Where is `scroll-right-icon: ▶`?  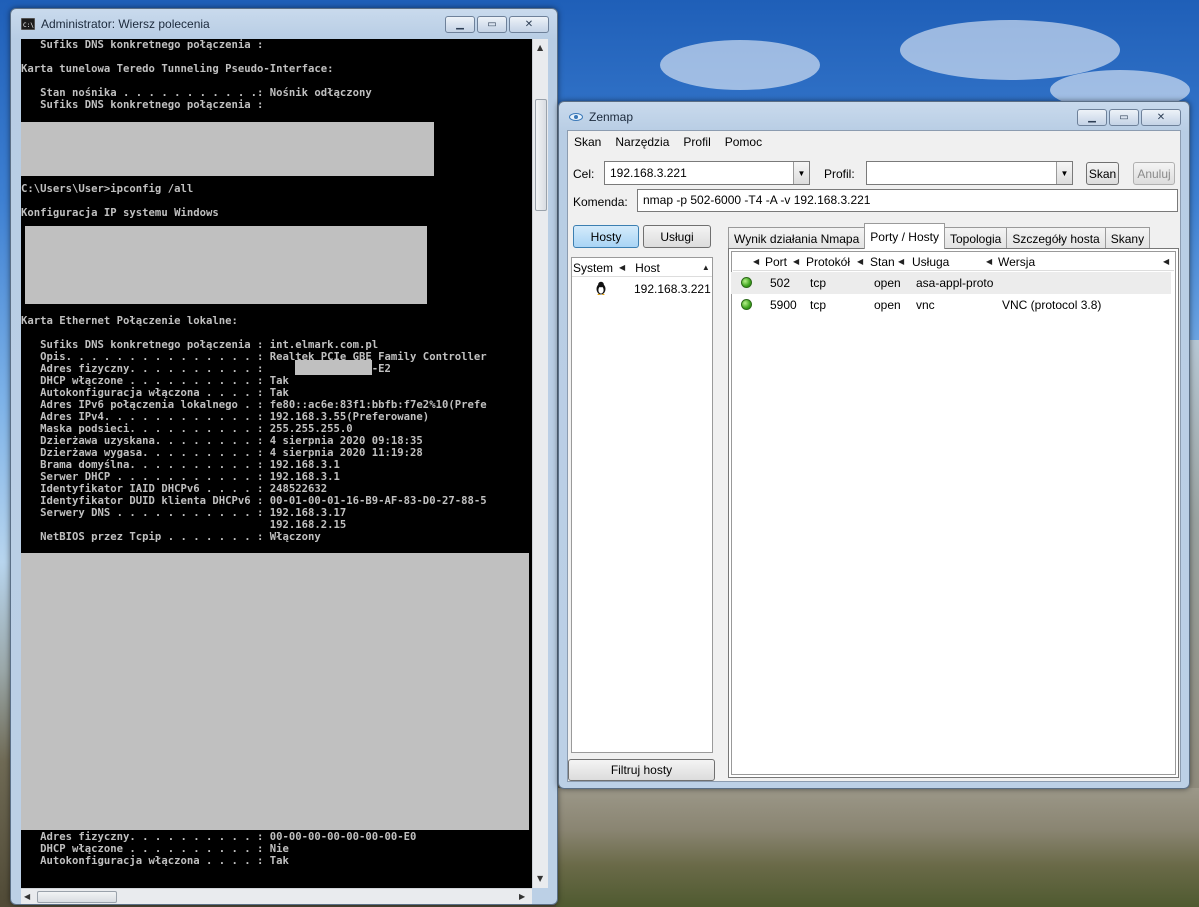
scroll-right-icon: ▶ is located at coordinates (522, 896).